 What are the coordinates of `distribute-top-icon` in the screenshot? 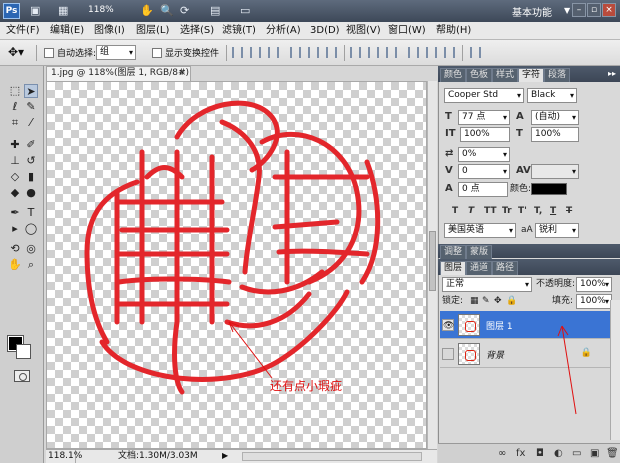 It's located at (355, 52).